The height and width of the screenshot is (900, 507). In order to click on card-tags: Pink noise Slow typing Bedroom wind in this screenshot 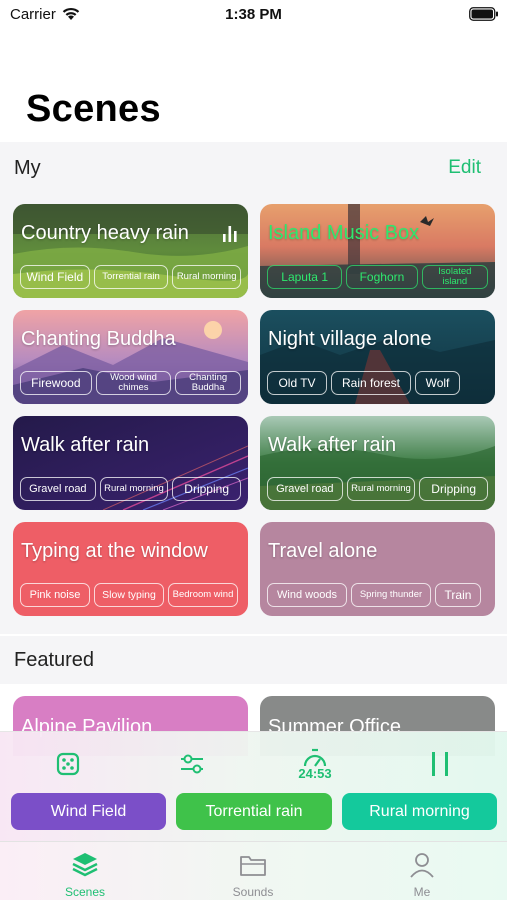, I will do `click(130, 595)`.